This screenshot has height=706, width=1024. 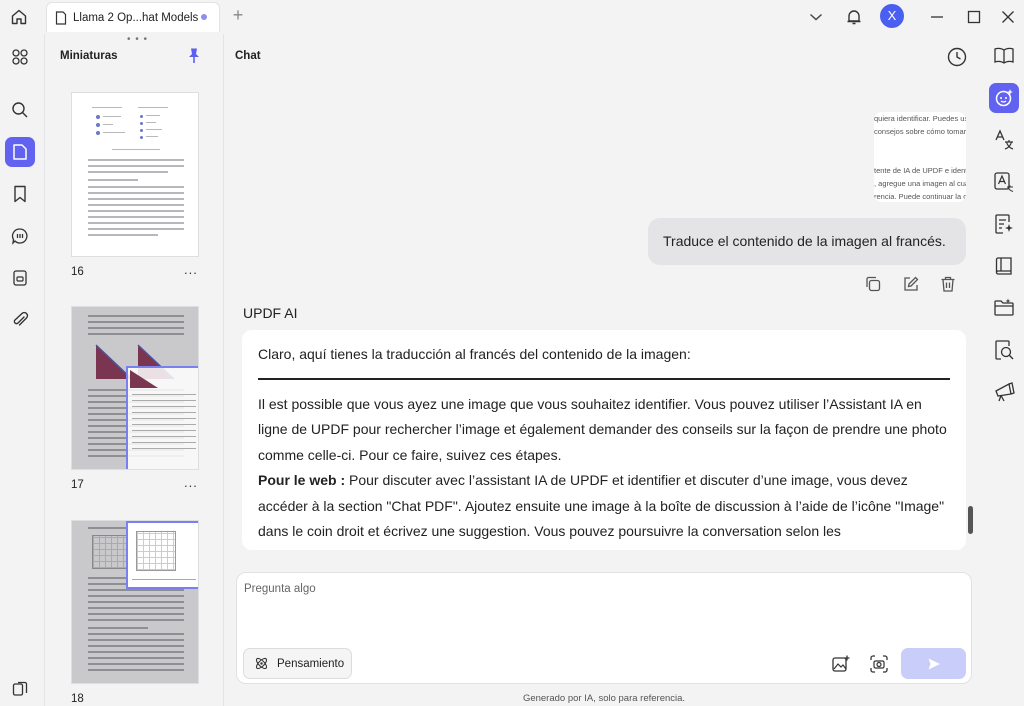 I want to click on history-clock-icon, so click(x=957, y=57).